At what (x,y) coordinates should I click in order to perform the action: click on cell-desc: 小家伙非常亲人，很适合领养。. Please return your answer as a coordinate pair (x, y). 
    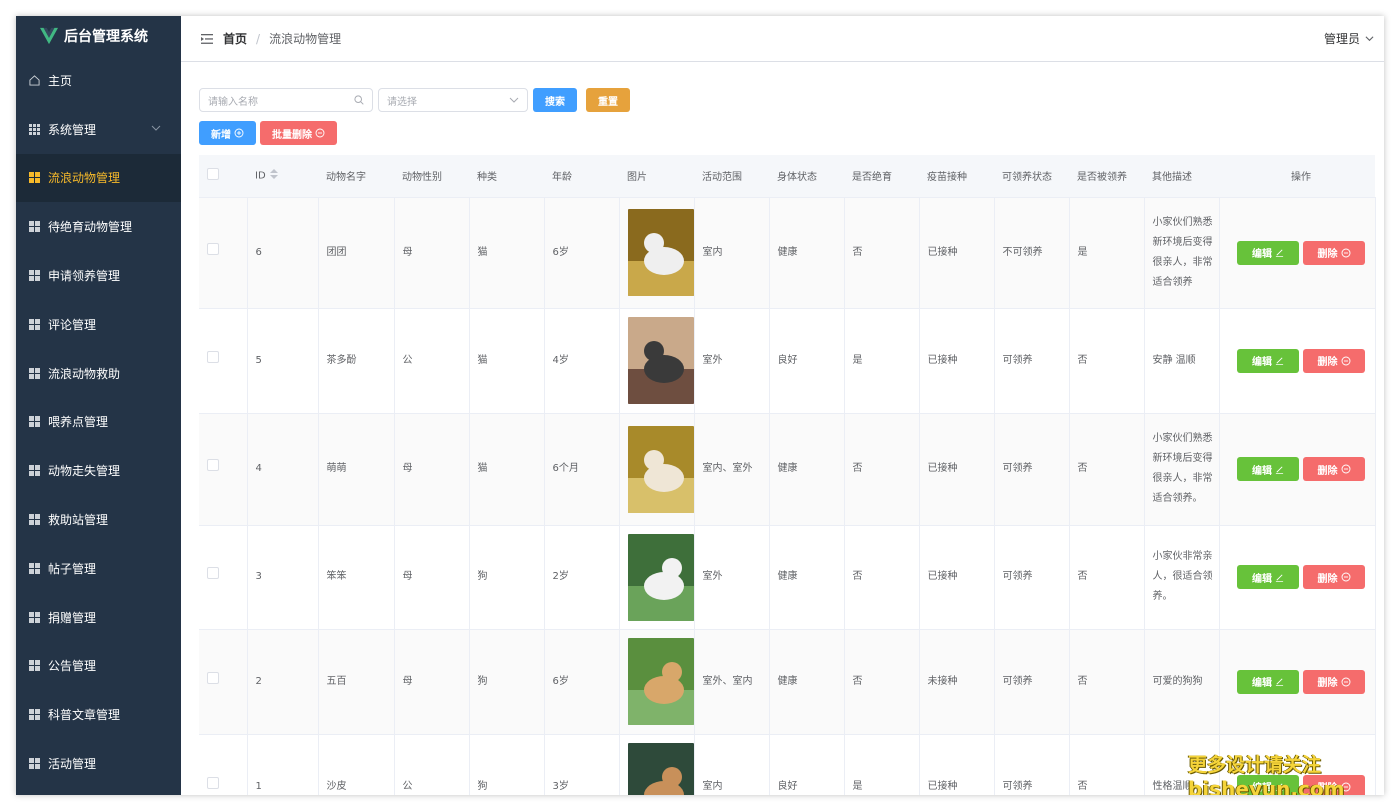
    Looking at the image, I should click on (1182, 577).